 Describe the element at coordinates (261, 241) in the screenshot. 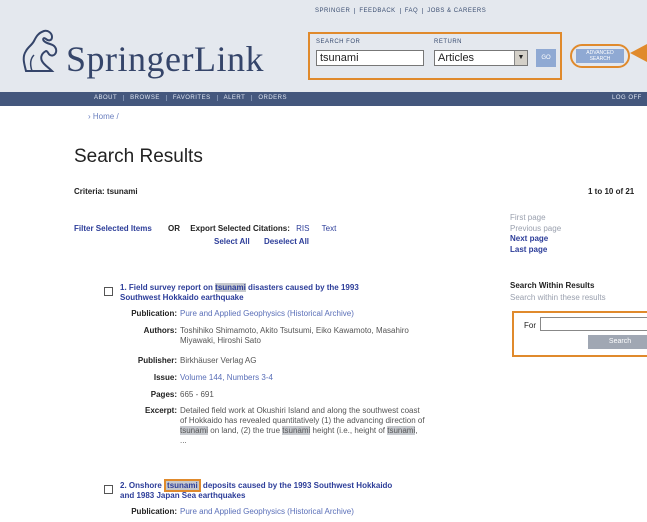

I see `select-row: Select All Deselect All` at that location.